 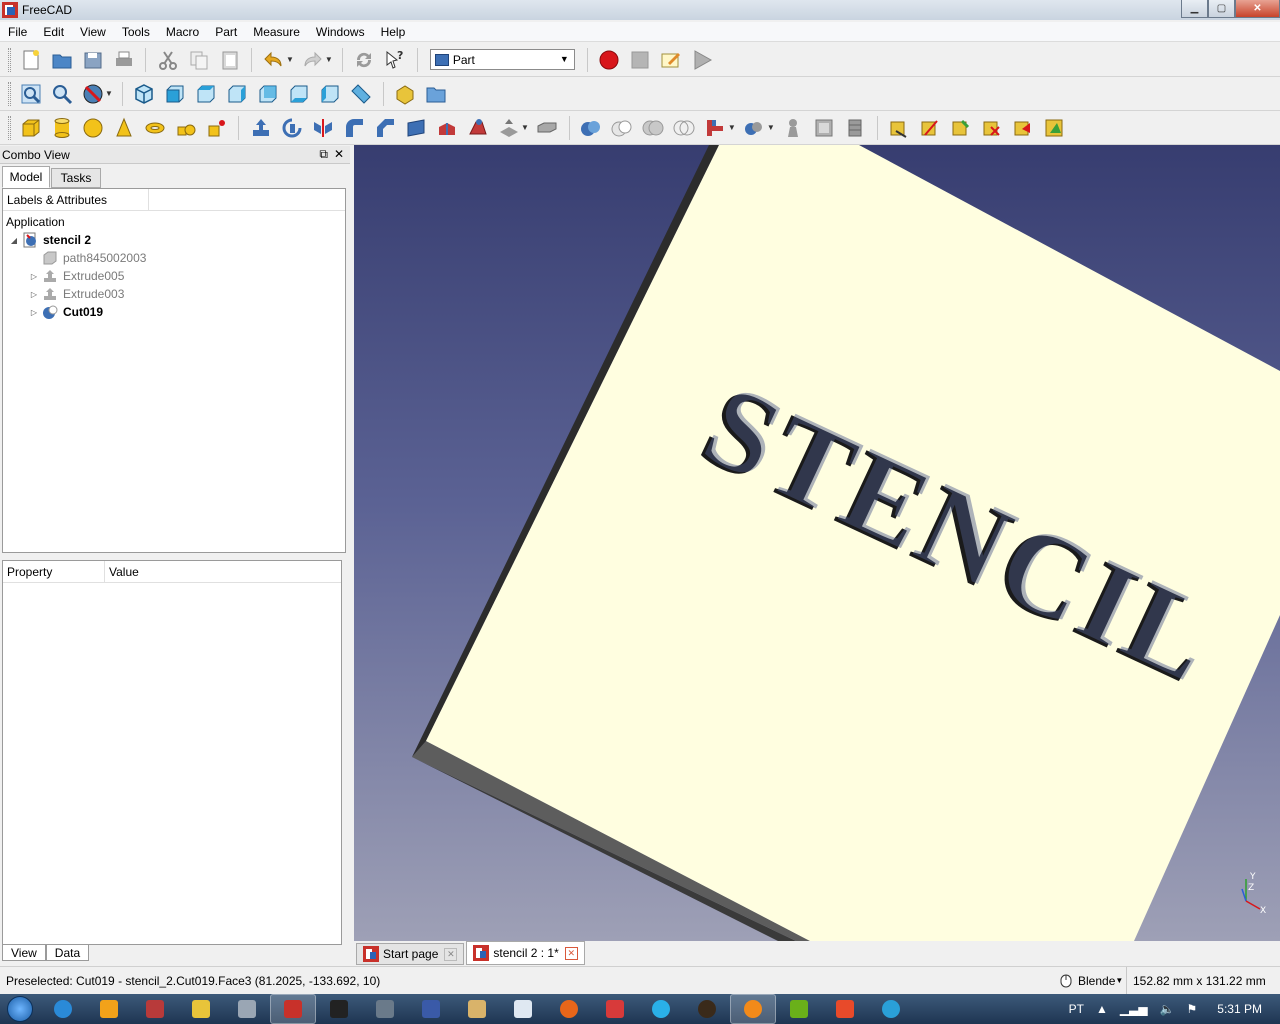 What do you see at coordinates (354, 128) in the screenshot?
I see `part-fillet-button` at bounding box center [354, 128].